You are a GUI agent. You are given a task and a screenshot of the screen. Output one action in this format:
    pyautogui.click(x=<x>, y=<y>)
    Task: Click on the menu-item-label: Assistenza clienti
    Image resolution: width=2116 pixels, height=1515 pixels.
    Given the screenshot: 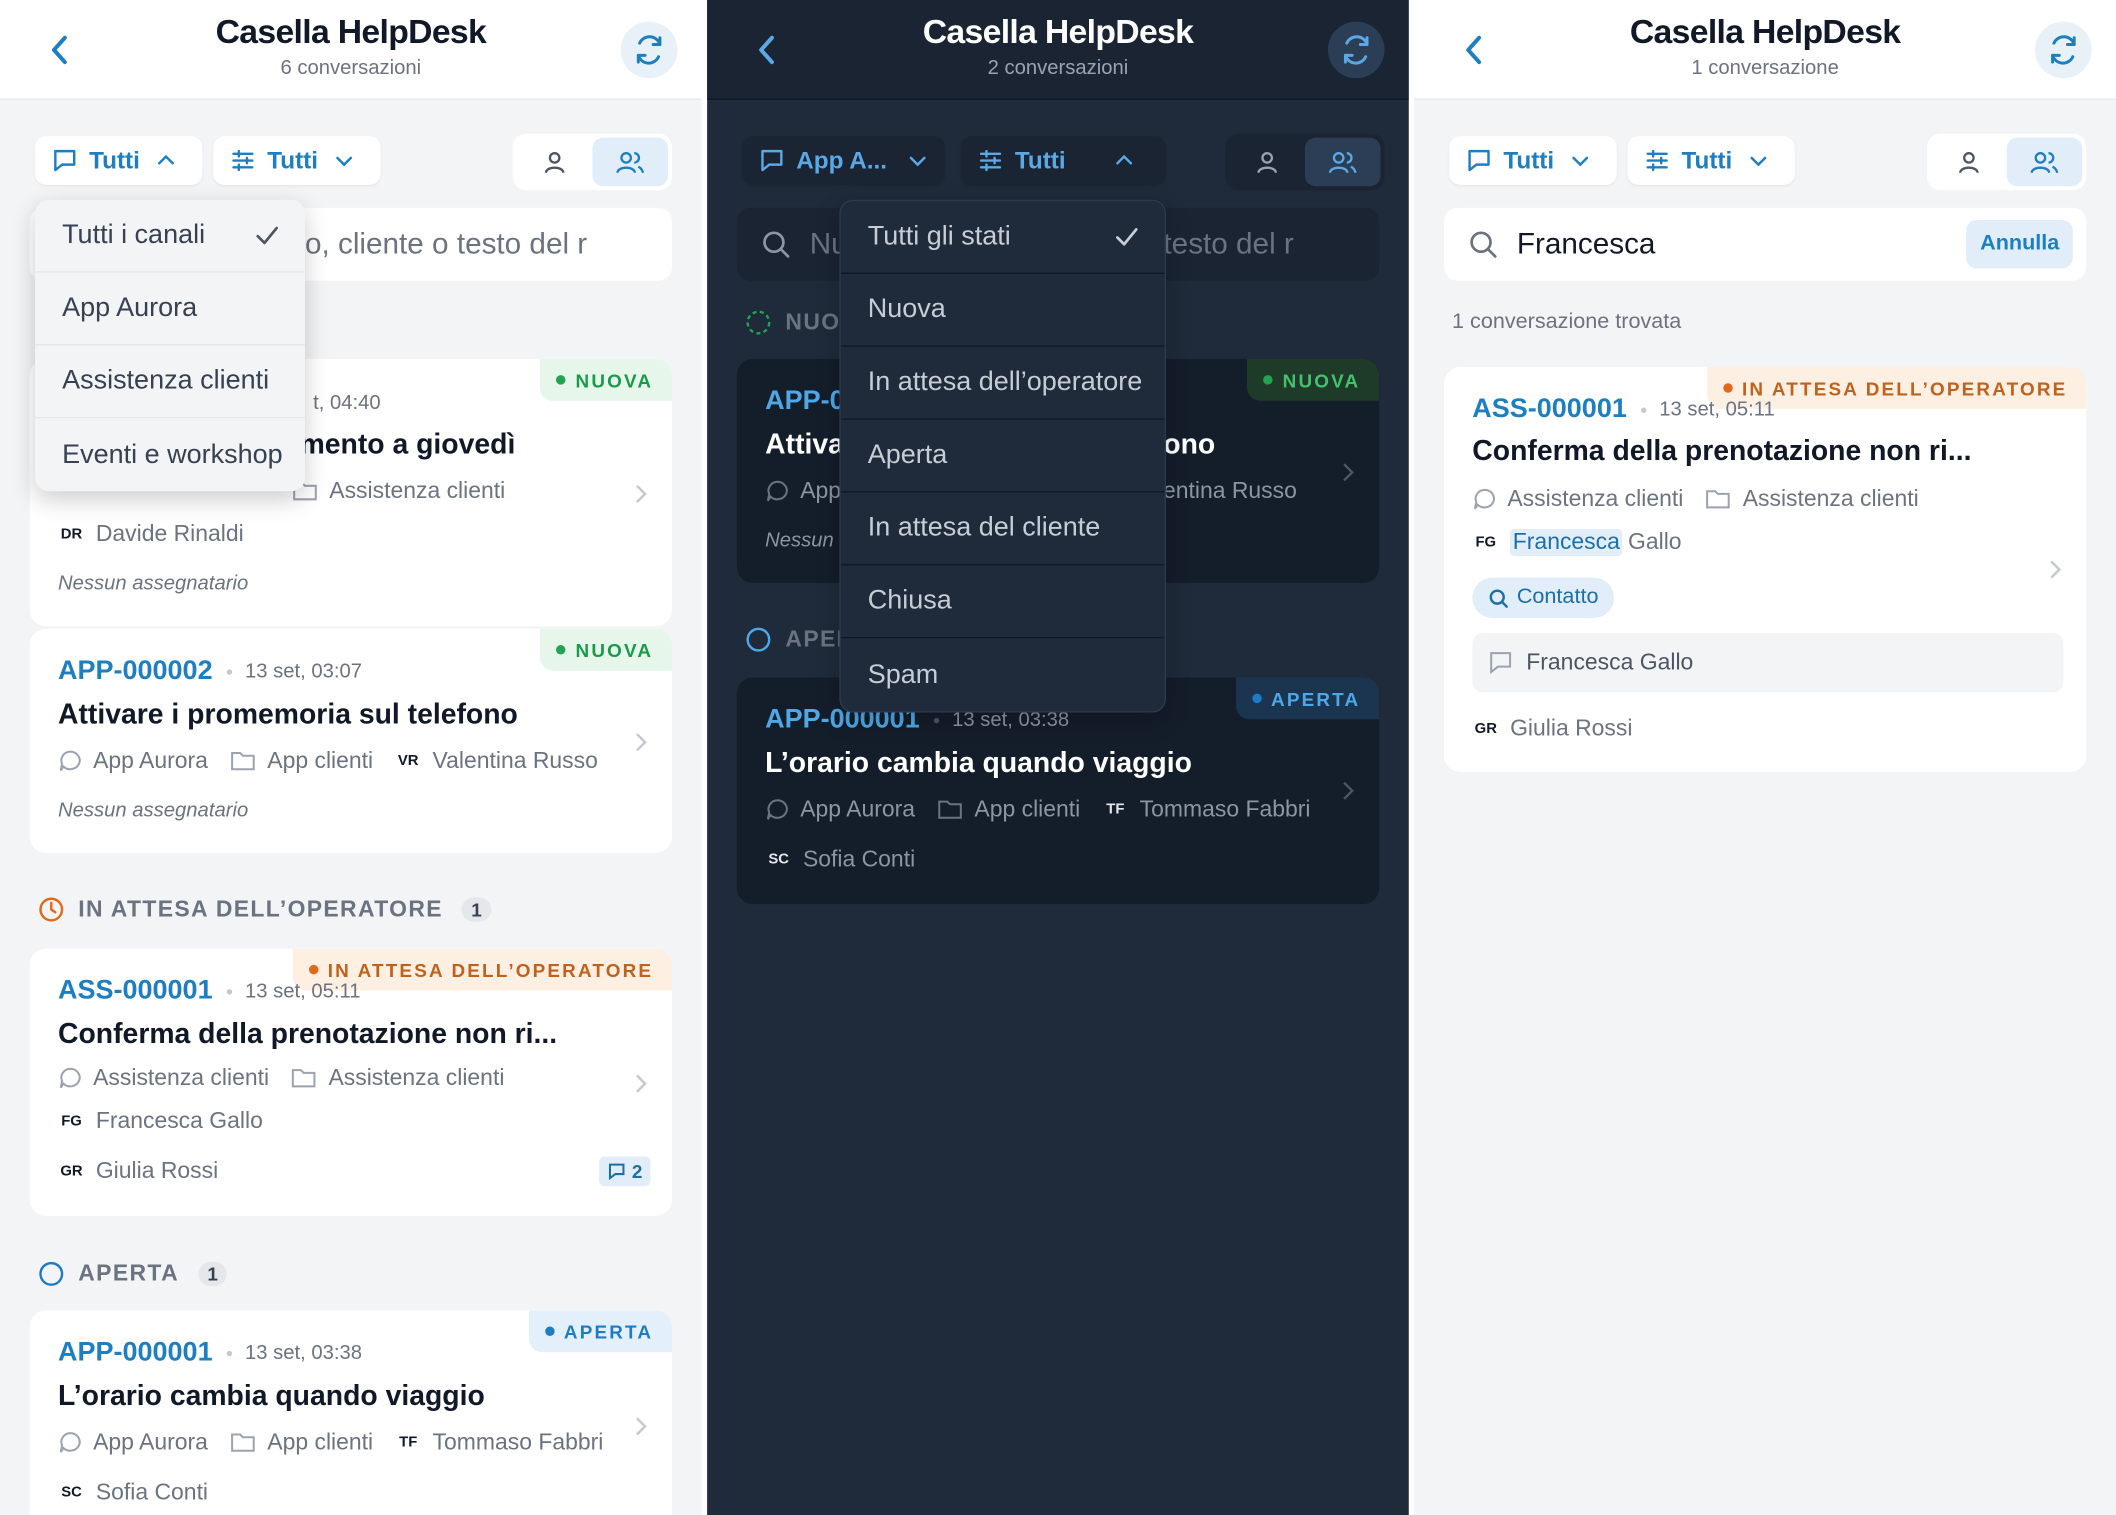 What is the action you would take?
    pyautogui.click(x=166, y=380)
    